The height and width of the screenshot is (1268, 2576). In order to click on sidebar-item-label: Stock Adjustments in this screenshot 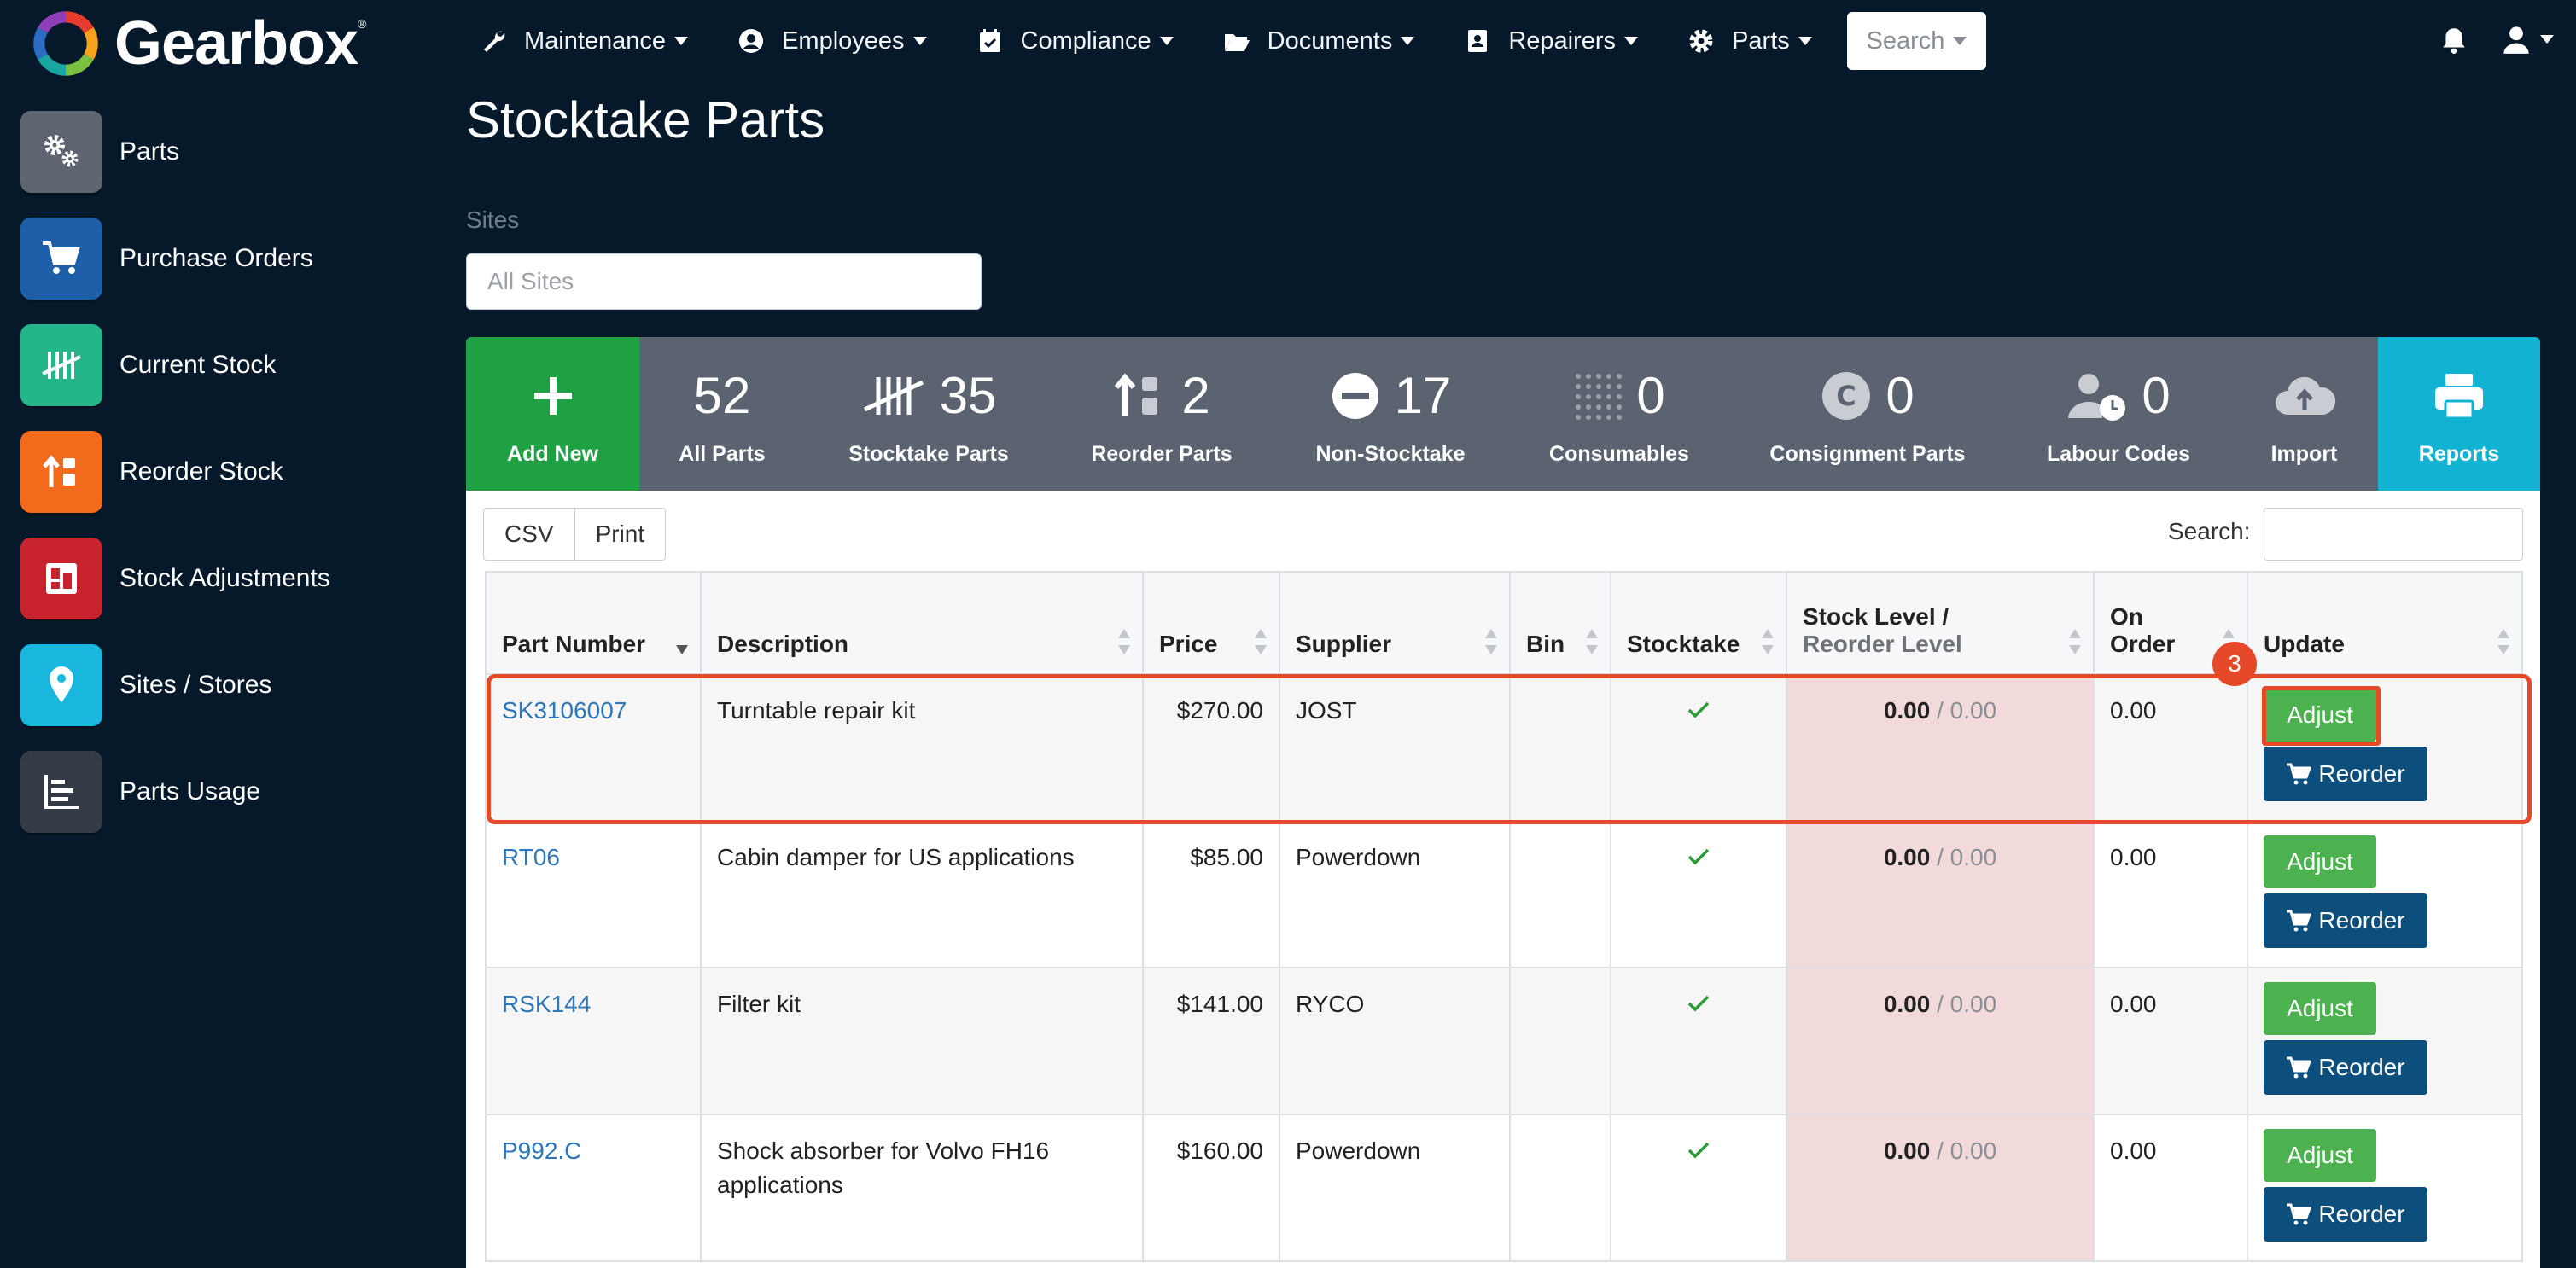, I will do `click(224, 578)`.